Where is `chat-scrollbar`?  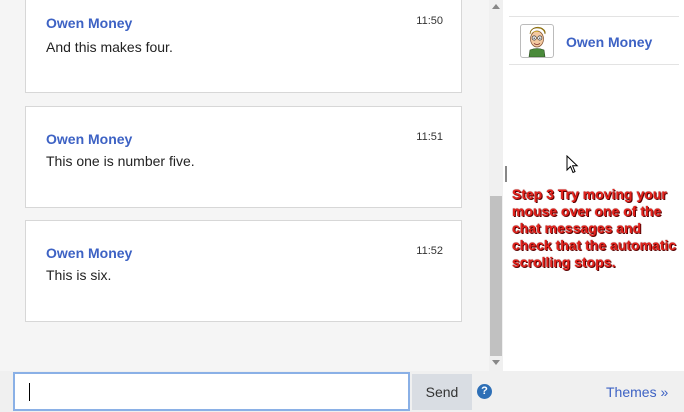 chat-scrollbar is located at coordinates (496, 185).